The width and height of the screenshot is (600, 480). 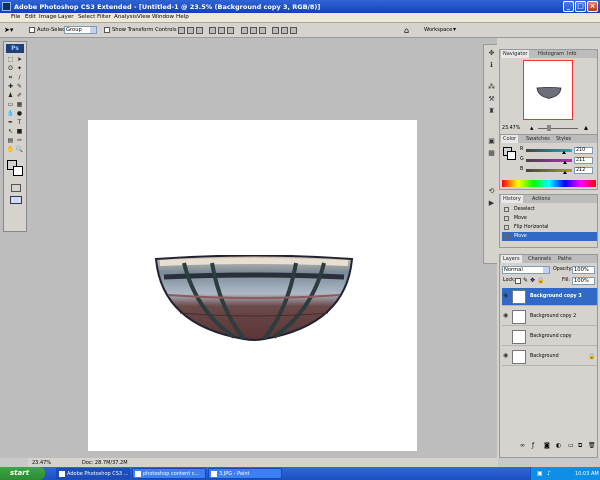 I want to click on opacity-field: 100%, so click(x=583, y=270).